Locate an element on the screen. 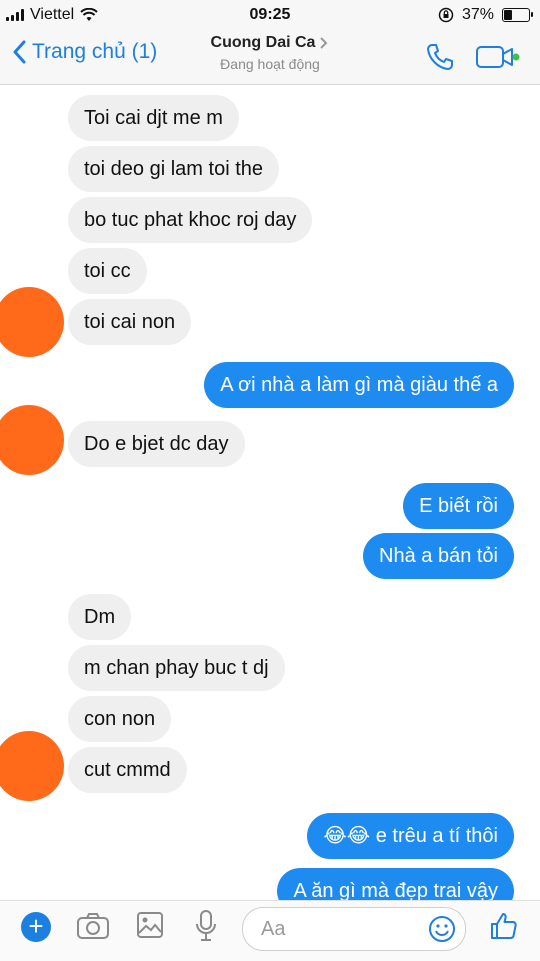 The height and width of the screenshot is (961, 540). camera-icon is located at coordinates (93, 926).